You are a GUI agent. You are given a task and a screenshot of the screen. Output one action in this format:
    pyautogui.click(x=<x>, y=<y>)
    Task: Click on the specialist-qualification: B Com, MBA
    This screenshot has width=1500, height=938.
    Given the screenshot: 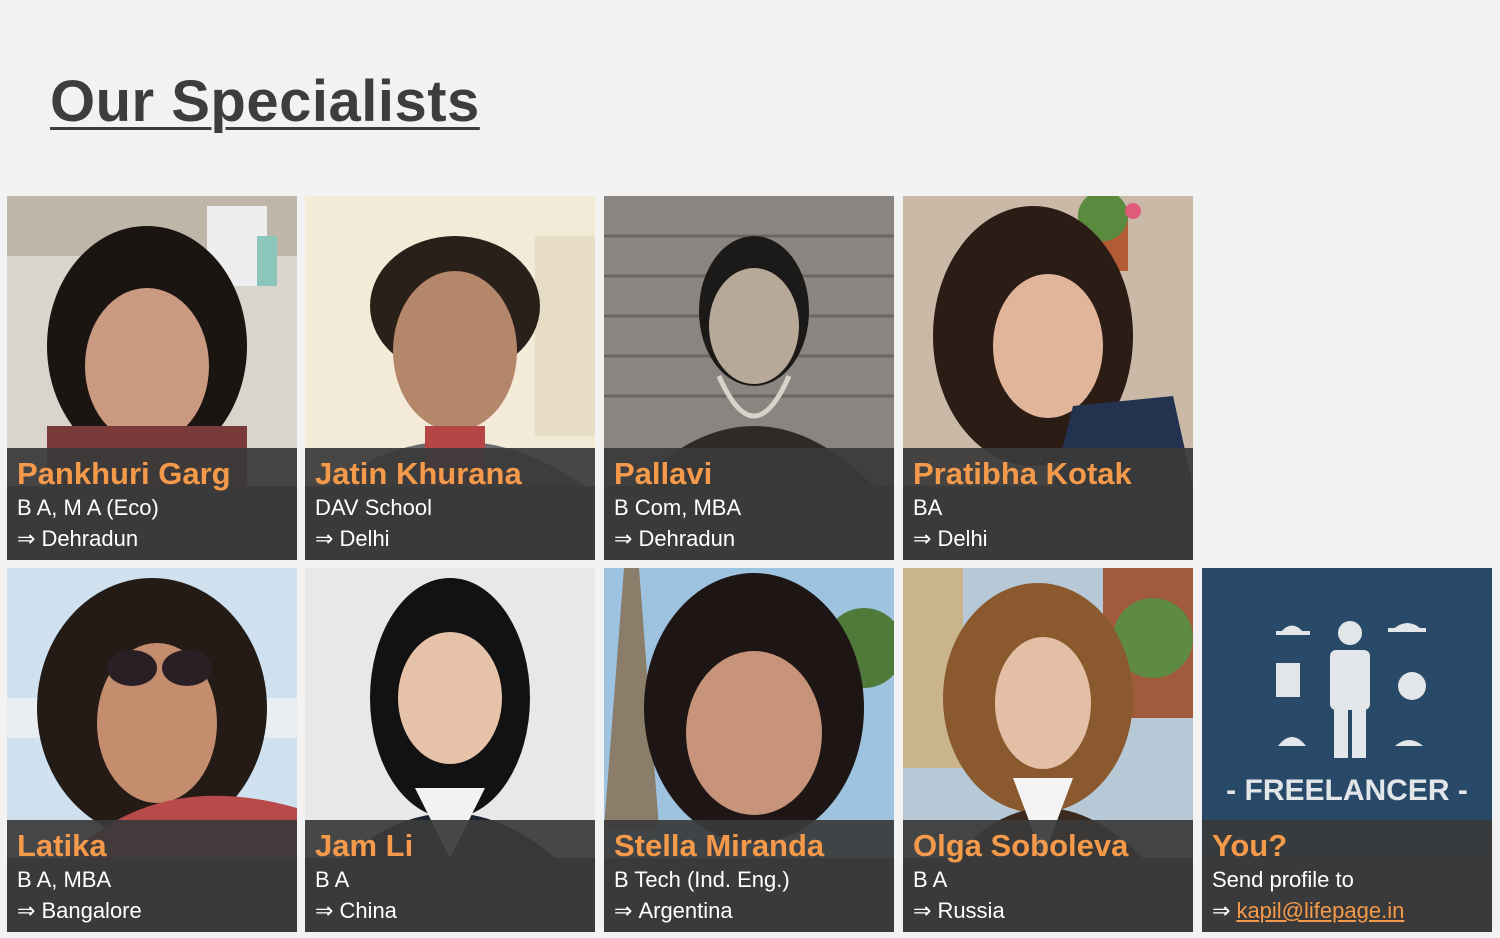 What is the action you would take?
    pyautogui.click(x=678, y=507)
    